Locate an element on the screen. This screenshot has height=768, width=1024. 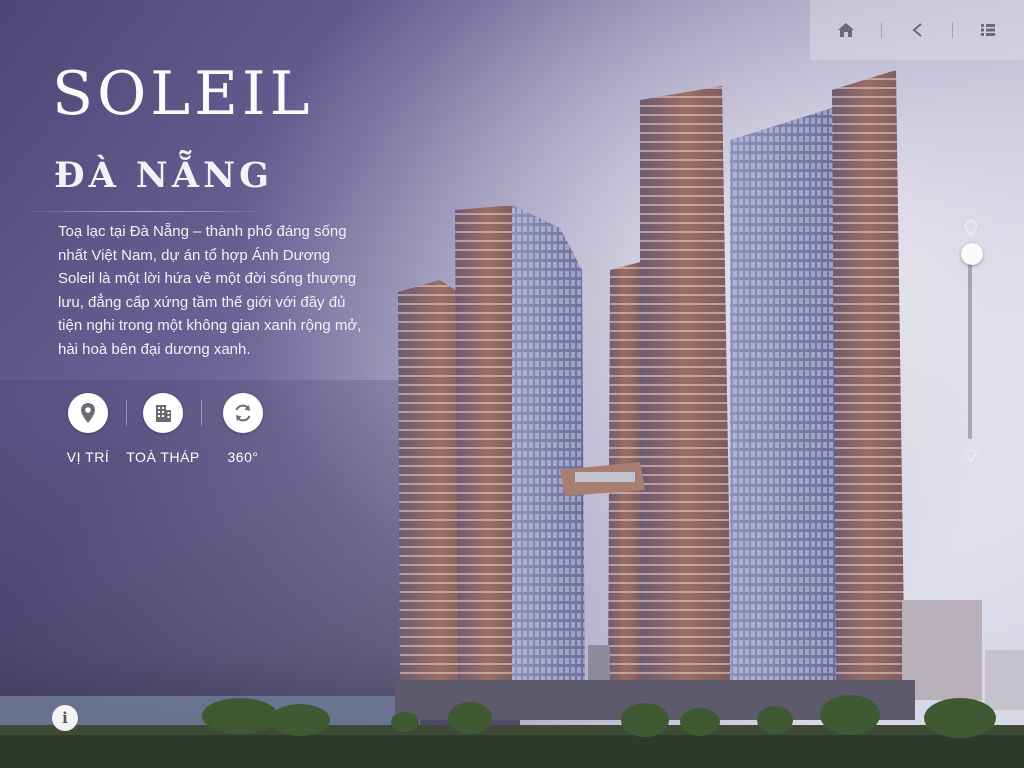
back-icon is located at coordinates (916, 30).